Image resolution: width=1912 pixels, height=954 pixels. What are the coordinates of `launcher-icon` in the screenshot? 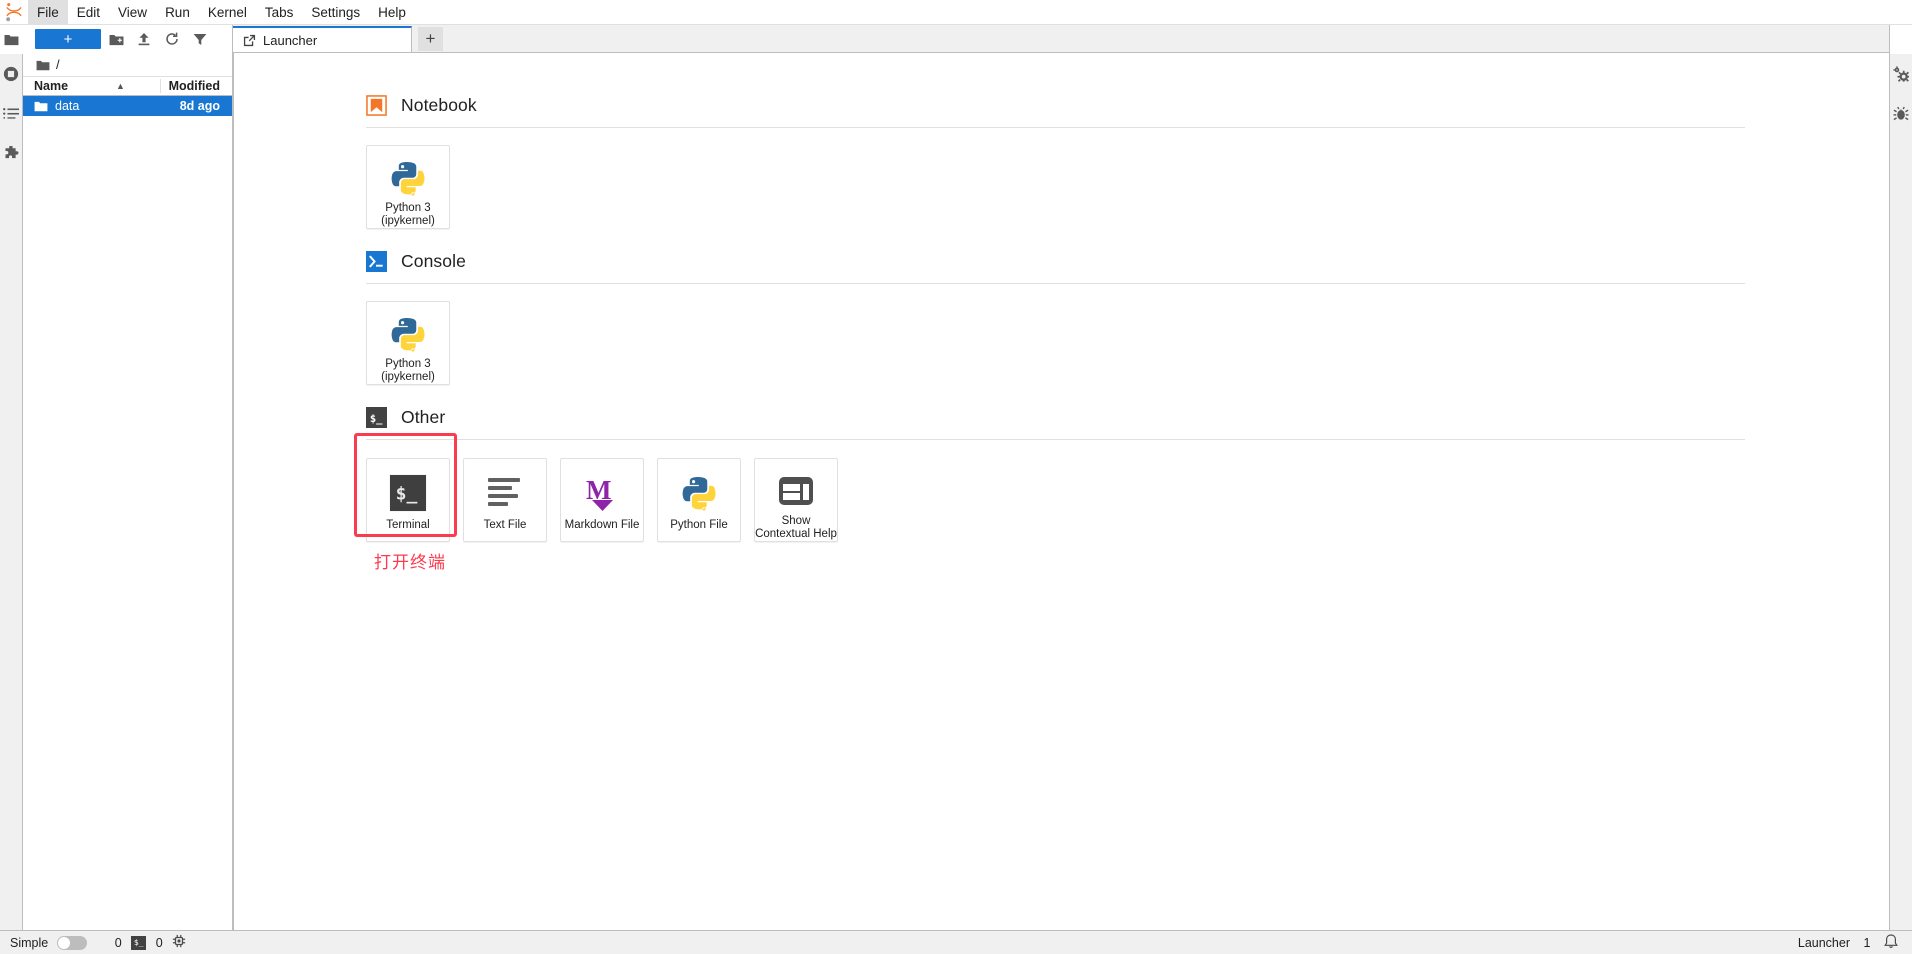 It's located at (249, 40).